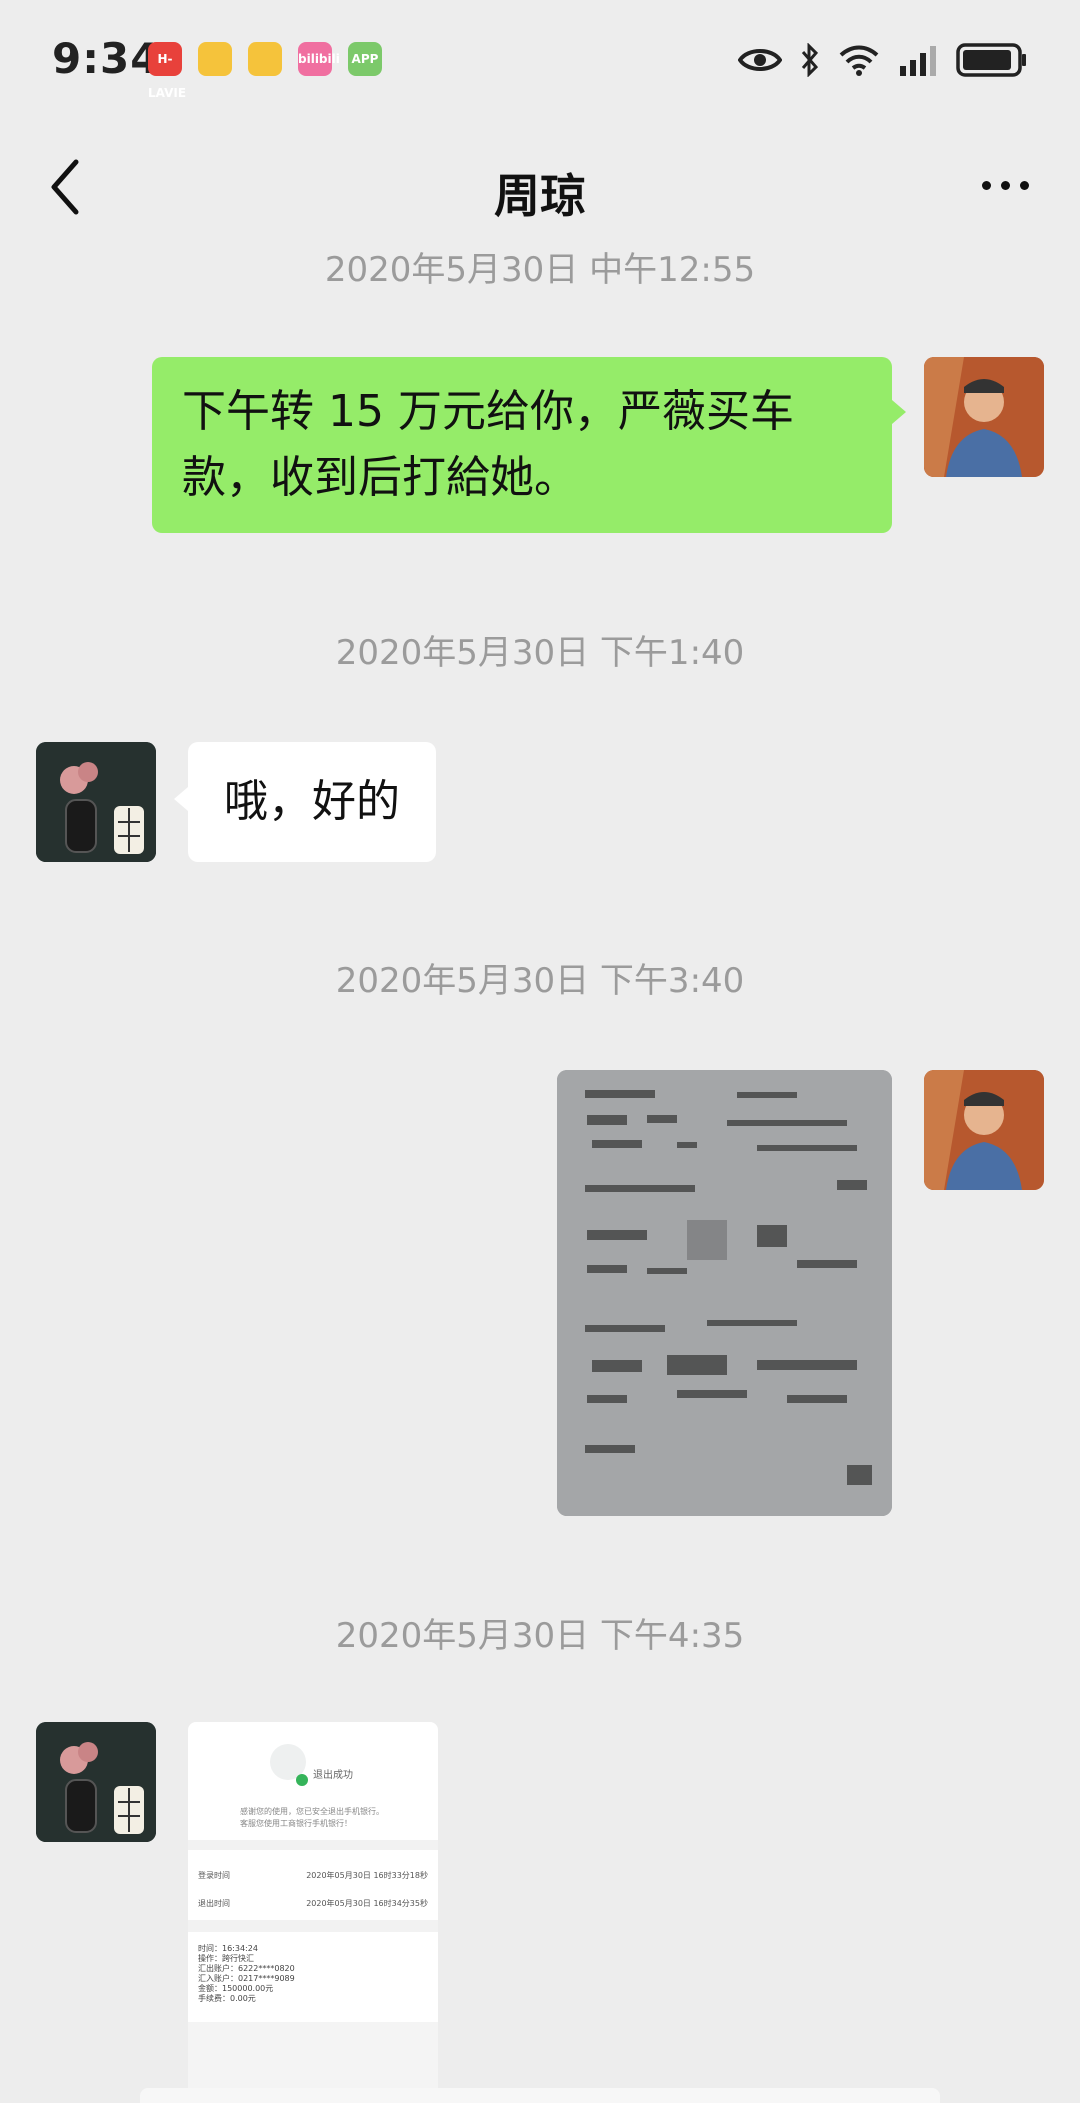  Describe the element at coordinates (296, 1823) in the screenshot. I see `receipt-notice: 客服您使用工商银行手机银行！` at that location.